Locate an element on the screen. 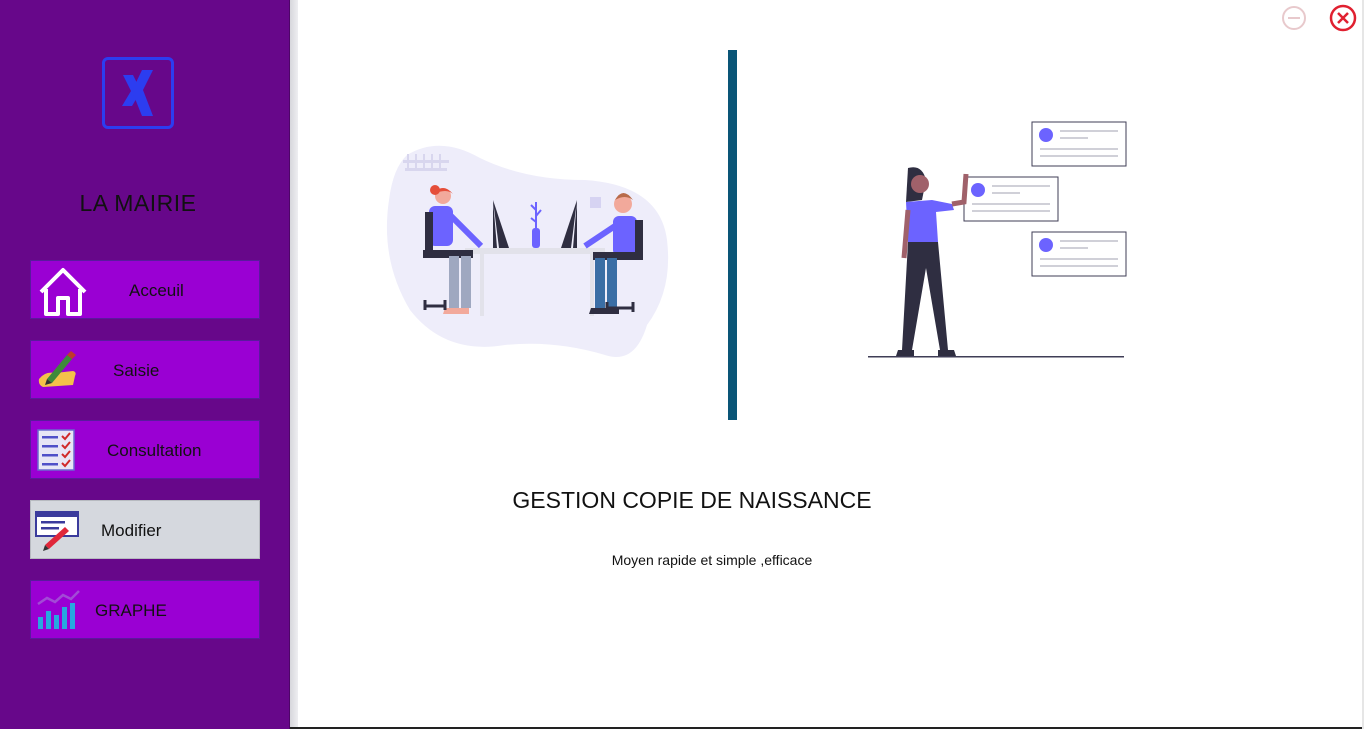 The image size is (1364, 729). bar-chart-icon is located at coordinates (59, 610).